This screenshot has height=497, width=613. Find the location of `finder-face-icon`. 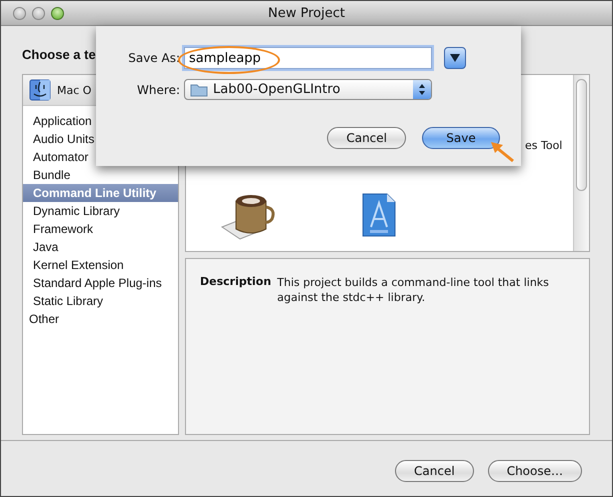

finder-face-icon is located at coordinates (40, 90).